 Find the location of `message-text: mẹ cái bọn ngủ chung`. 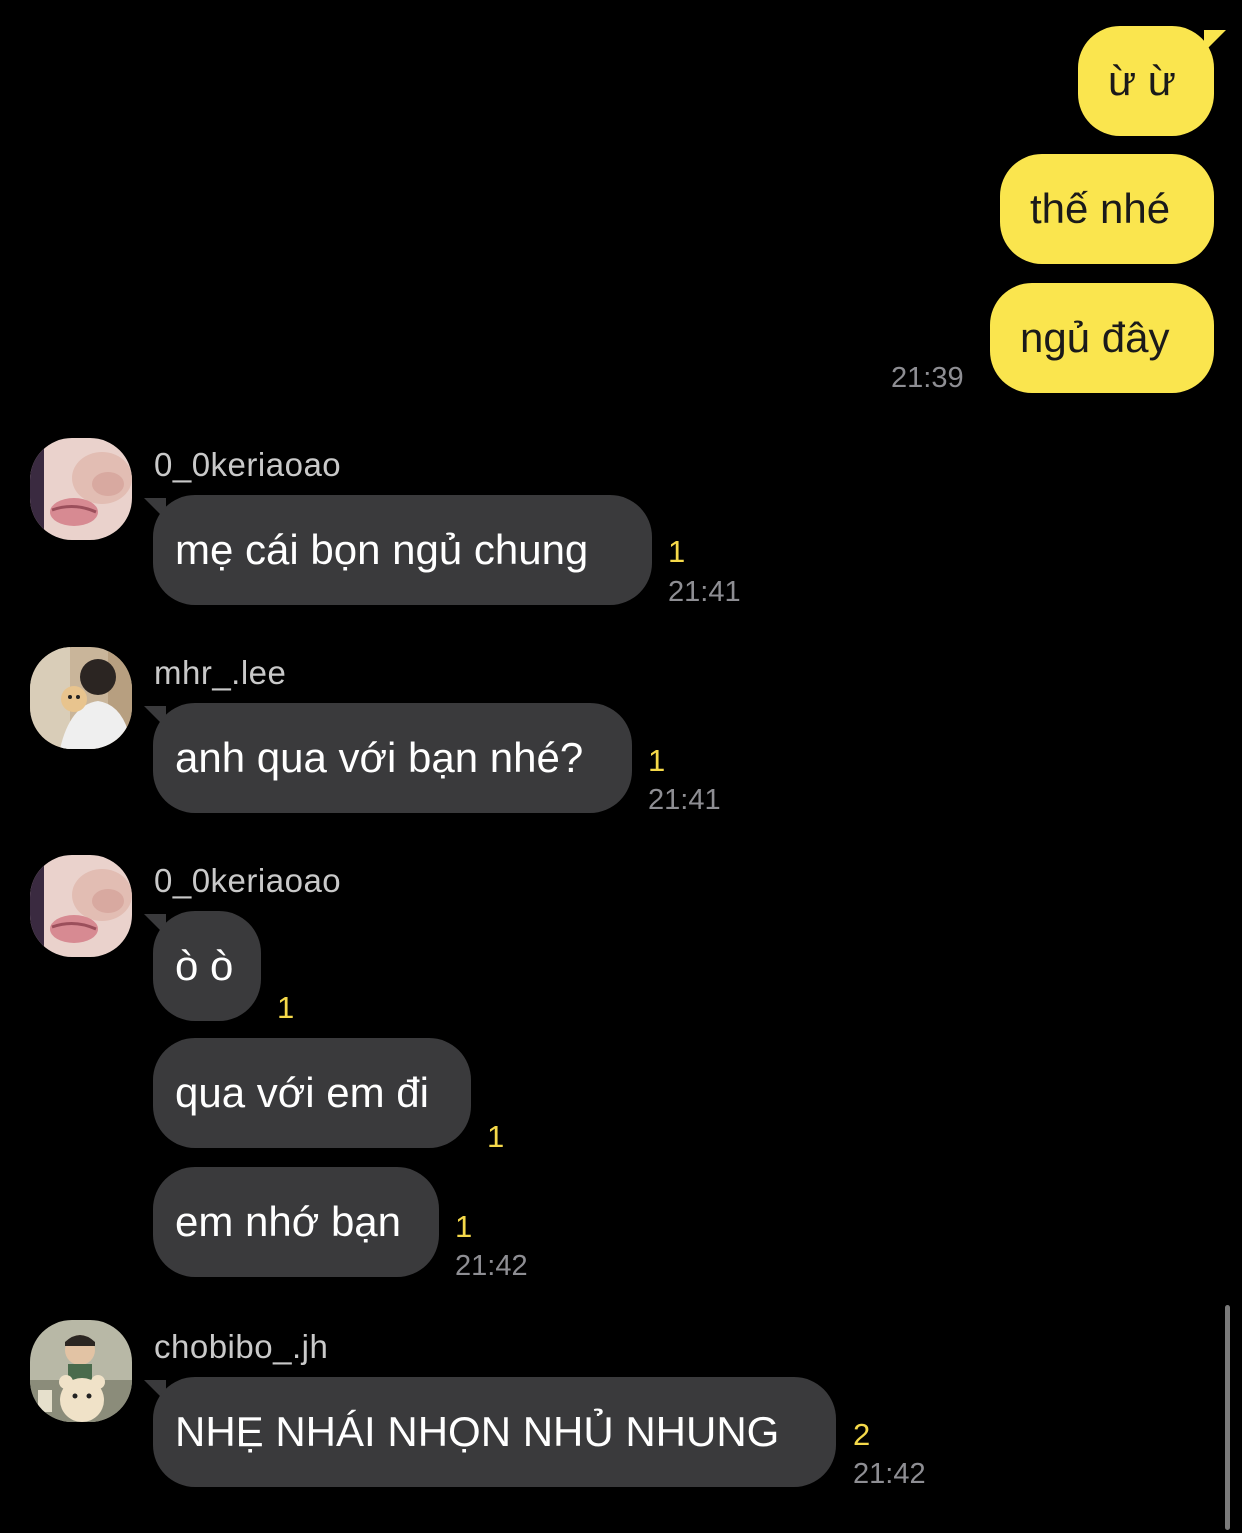

message-text: mẹ cái bọn ngủ chung is located at coordinates (382, 549).